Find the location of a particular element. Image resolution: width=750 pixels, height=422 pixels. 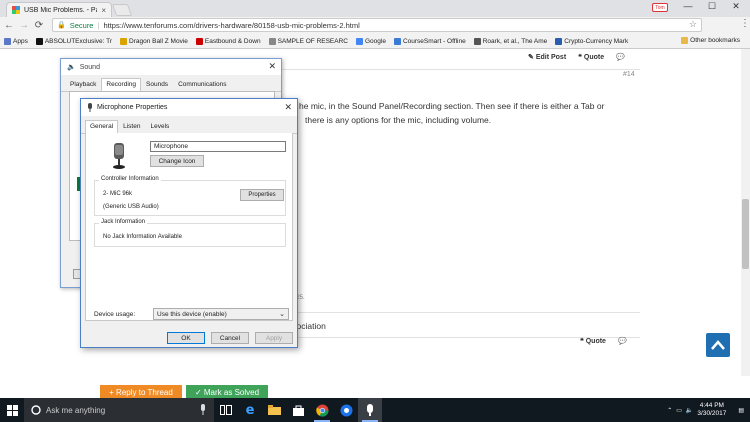

mic-close-icon: ✕ is located at coordinates (288, 107).